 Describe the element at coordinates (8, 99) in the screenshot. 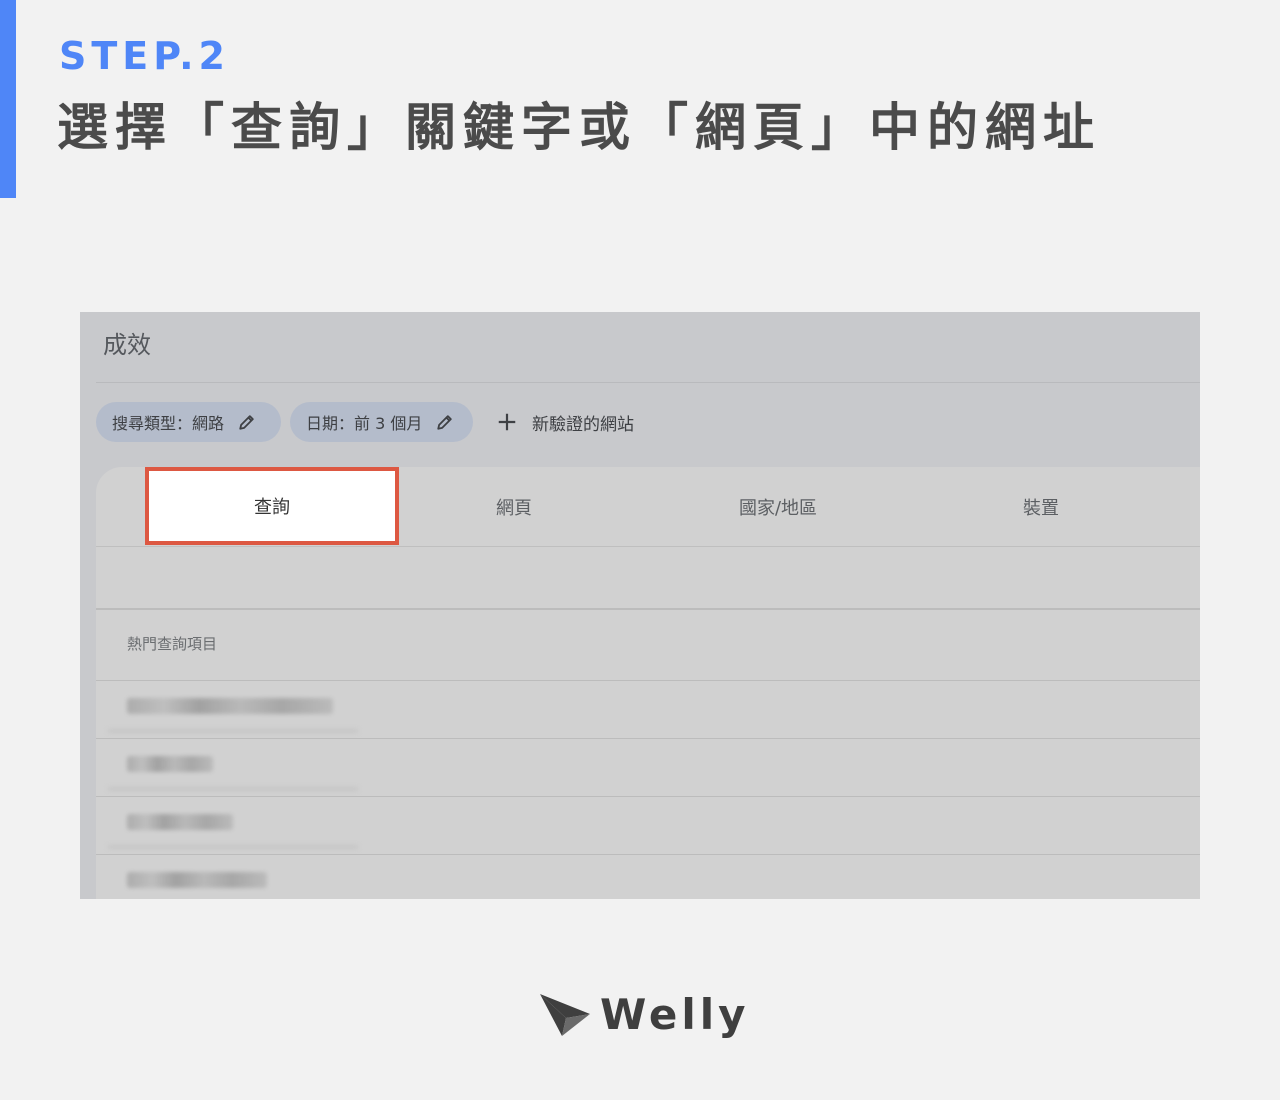

I see `accent-bar` at that location.